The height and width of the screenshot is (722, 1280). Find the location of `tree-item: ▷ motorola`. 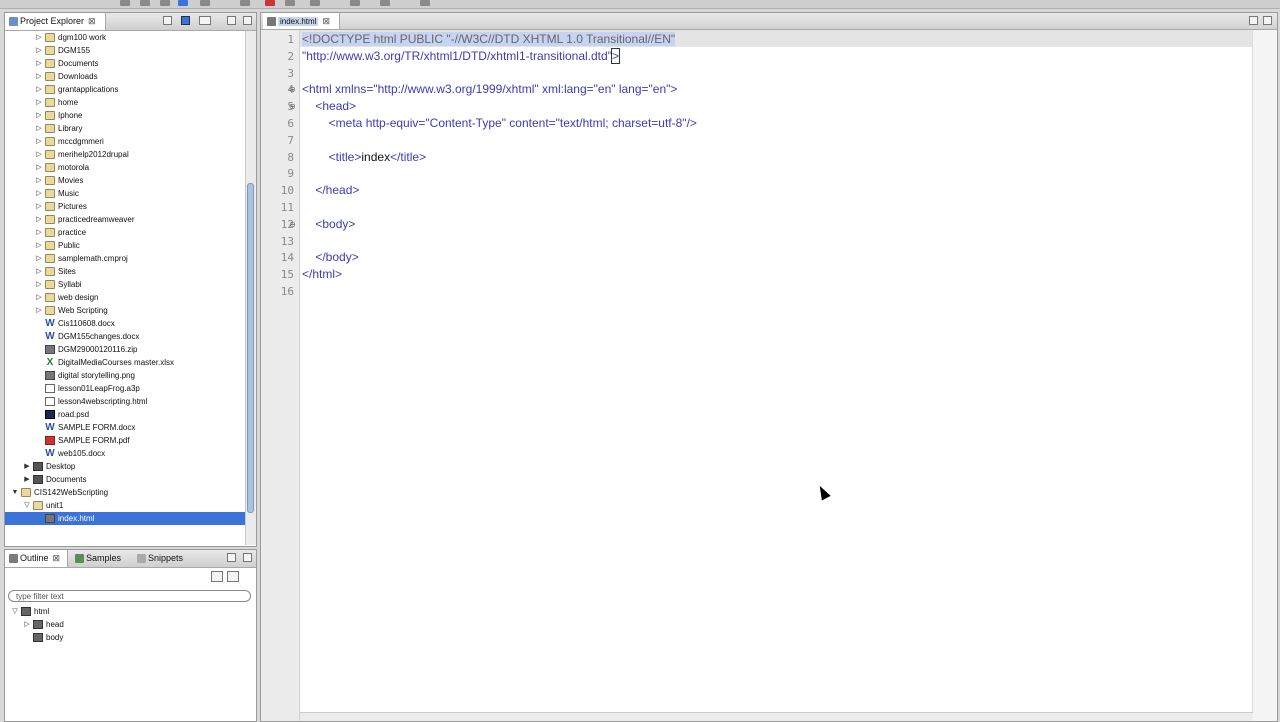

tree-item: ▷ motorola is located at coordinates (125, 167).